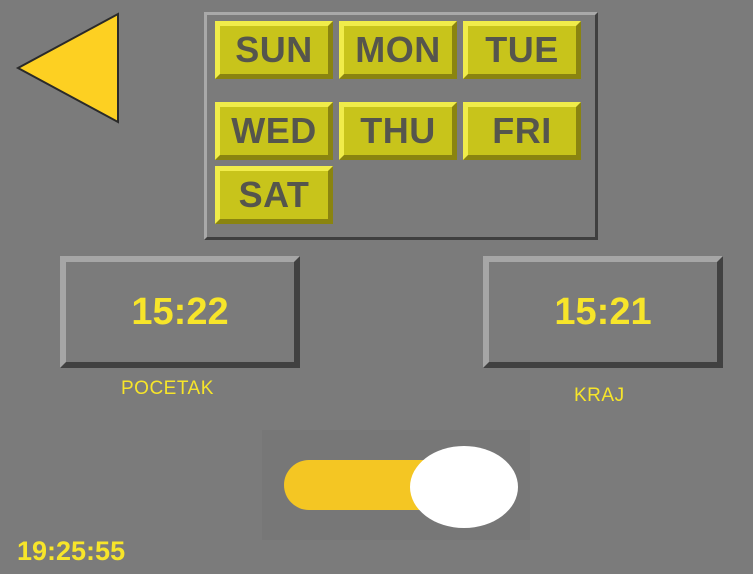 The height and width of the screenshot is (574, 753). I want to click on day-button-thu: THU, so click(398, 131).